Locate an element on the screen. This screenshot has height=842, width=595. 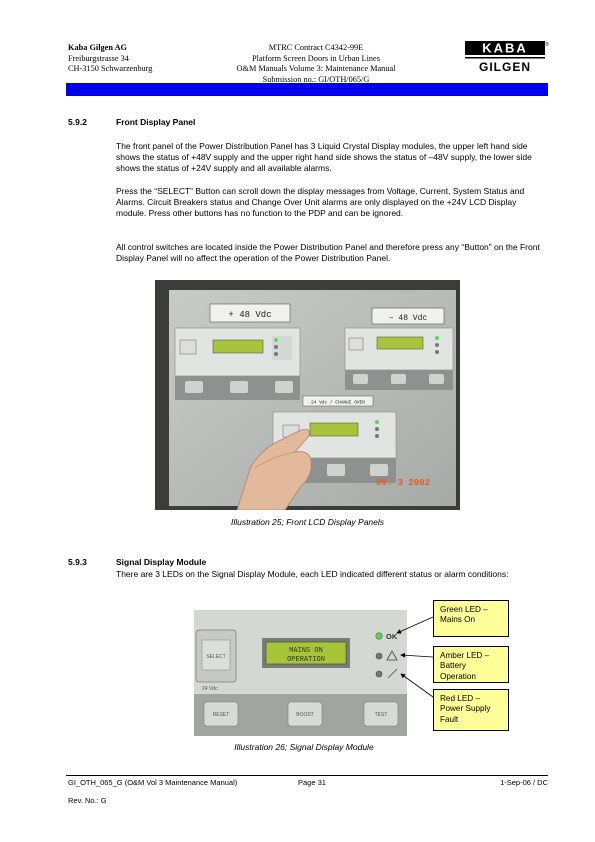
red-led-callout: Red LED – Power Supply Fault is located at coordinates (471, 710).